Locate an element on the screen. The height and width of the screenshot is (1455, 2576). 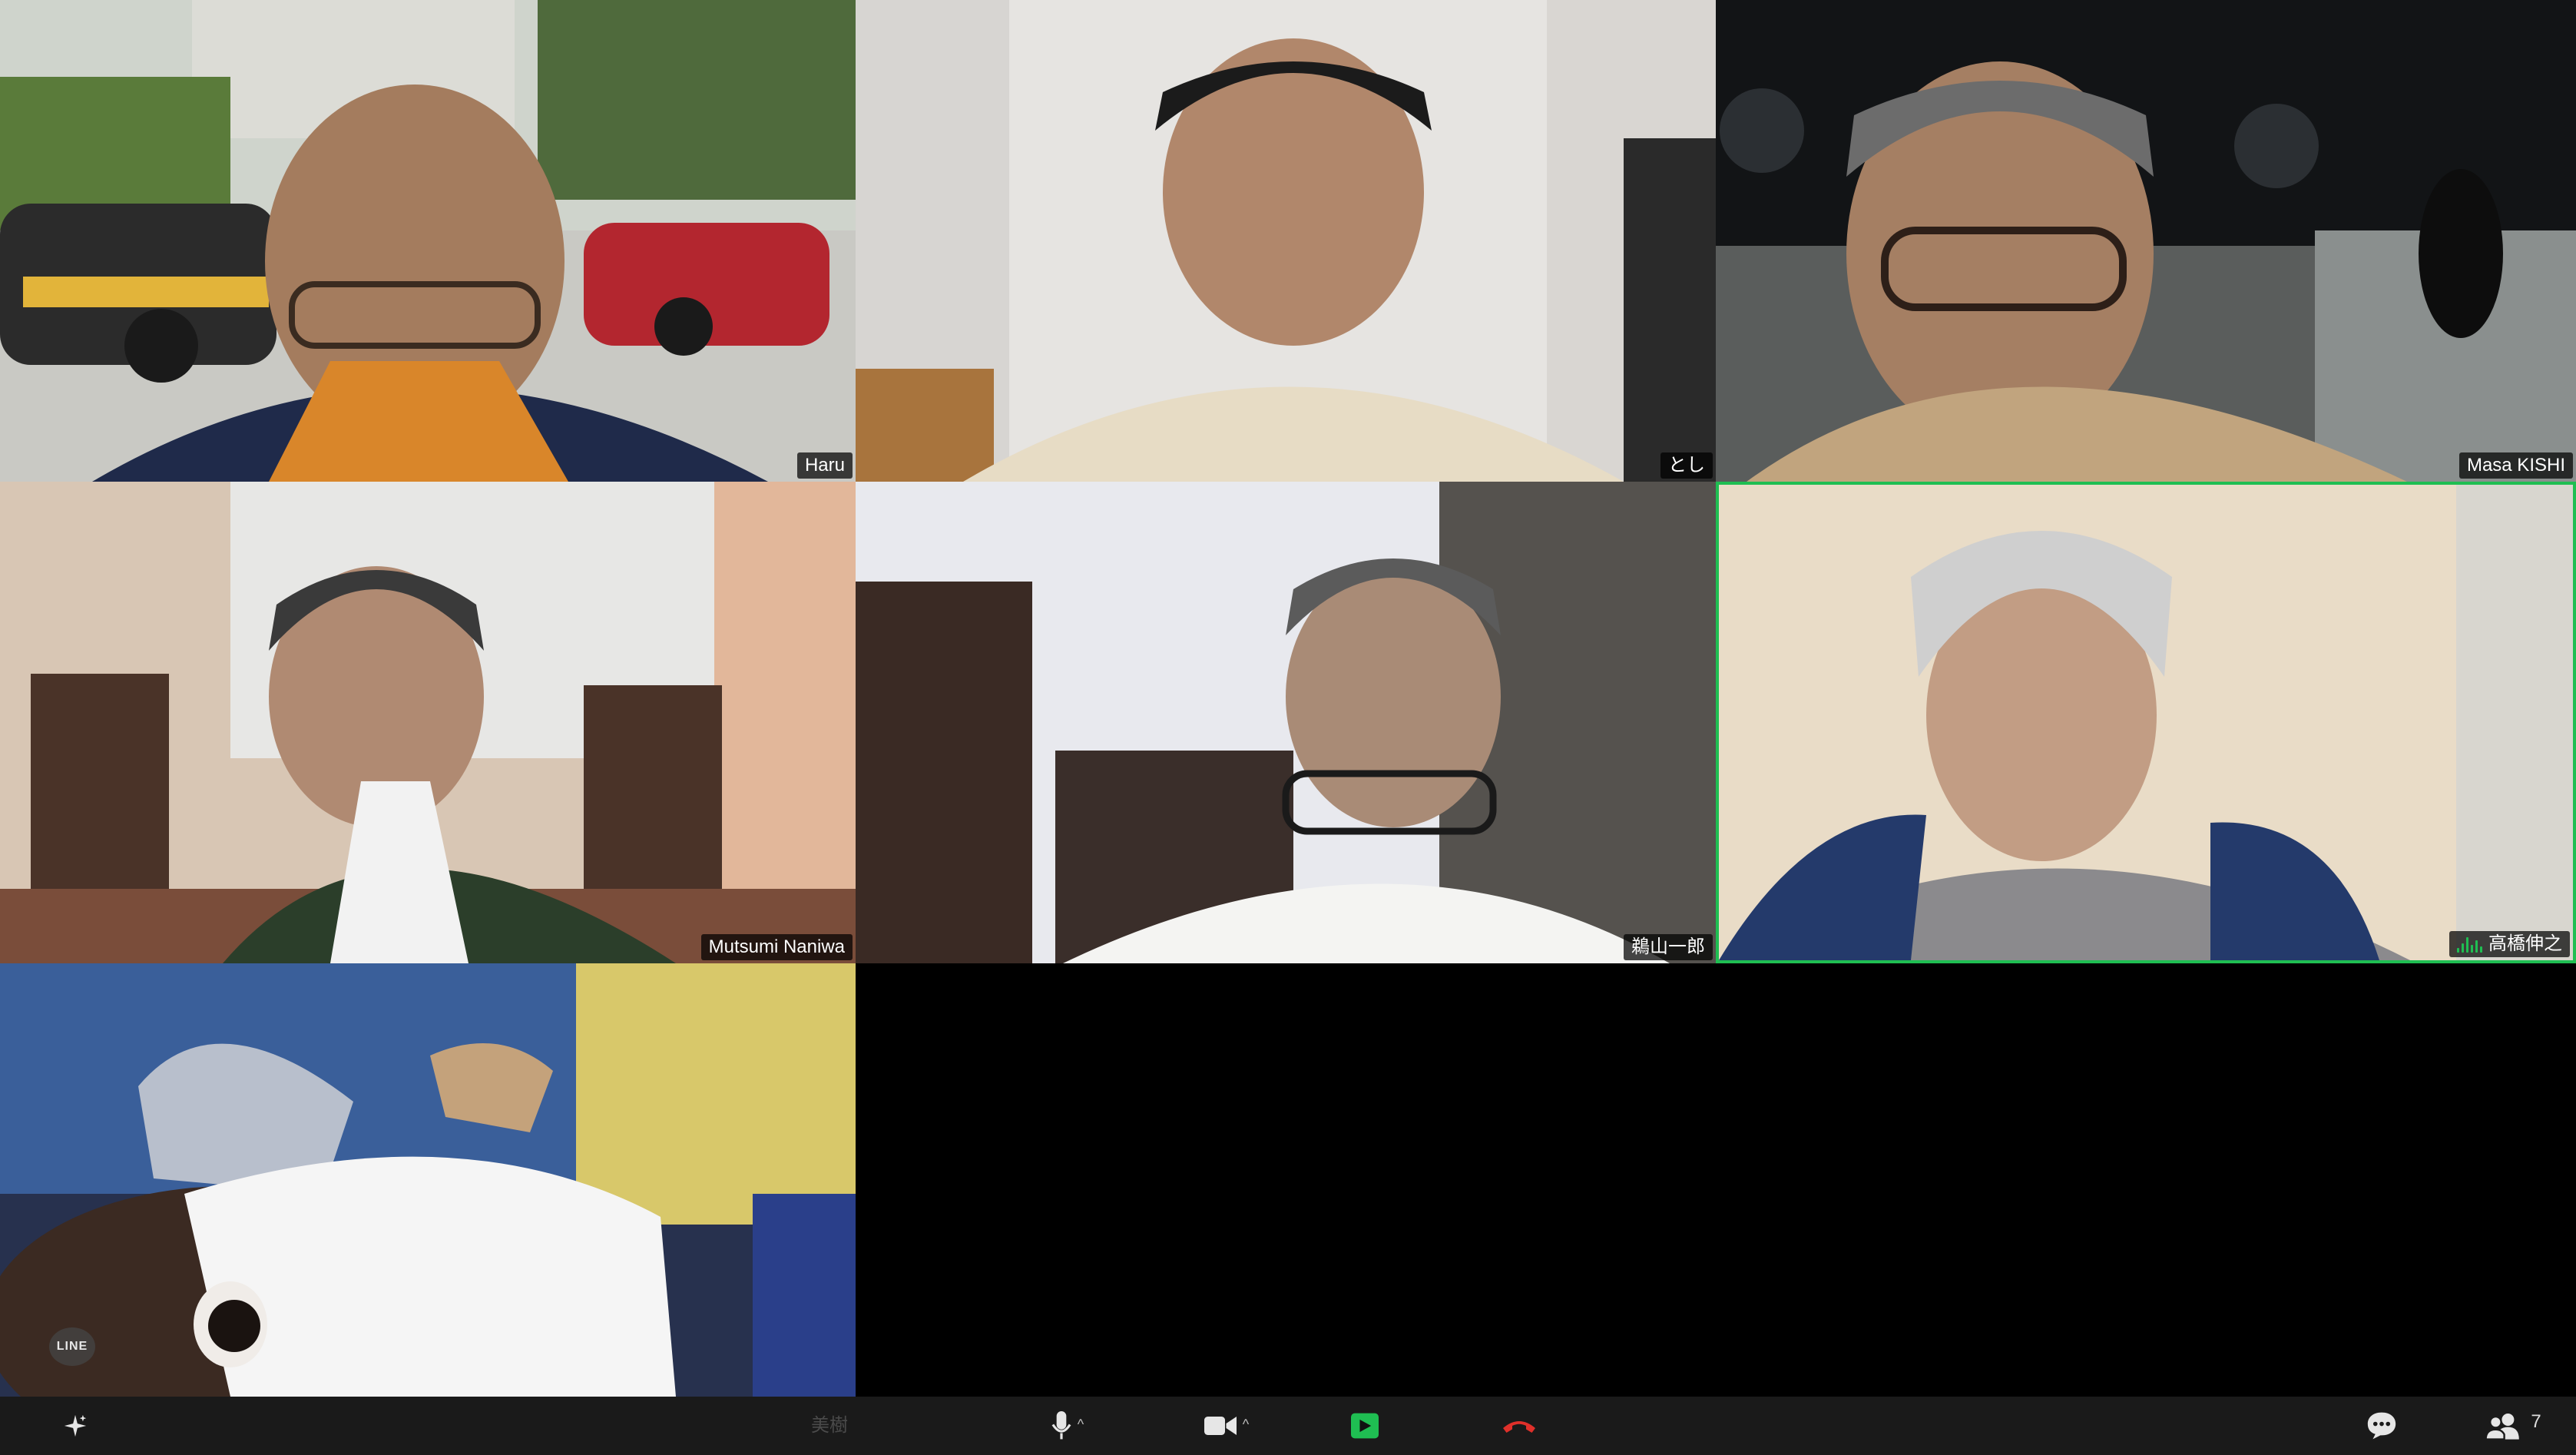
participant-count: 7 is located at coordinates (2536, 1421).